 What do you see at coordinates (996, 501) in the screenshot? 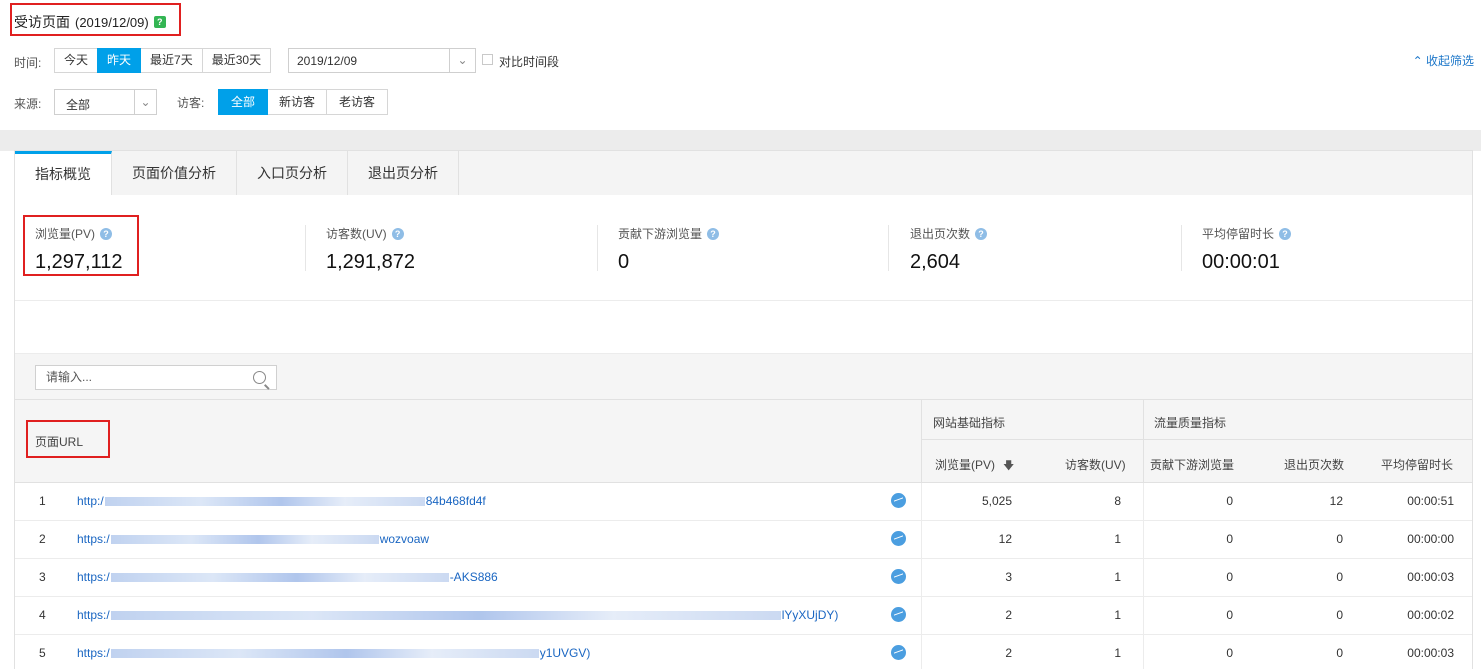
I see `cell-pv: 5,025` at bounding box center [996, 501].